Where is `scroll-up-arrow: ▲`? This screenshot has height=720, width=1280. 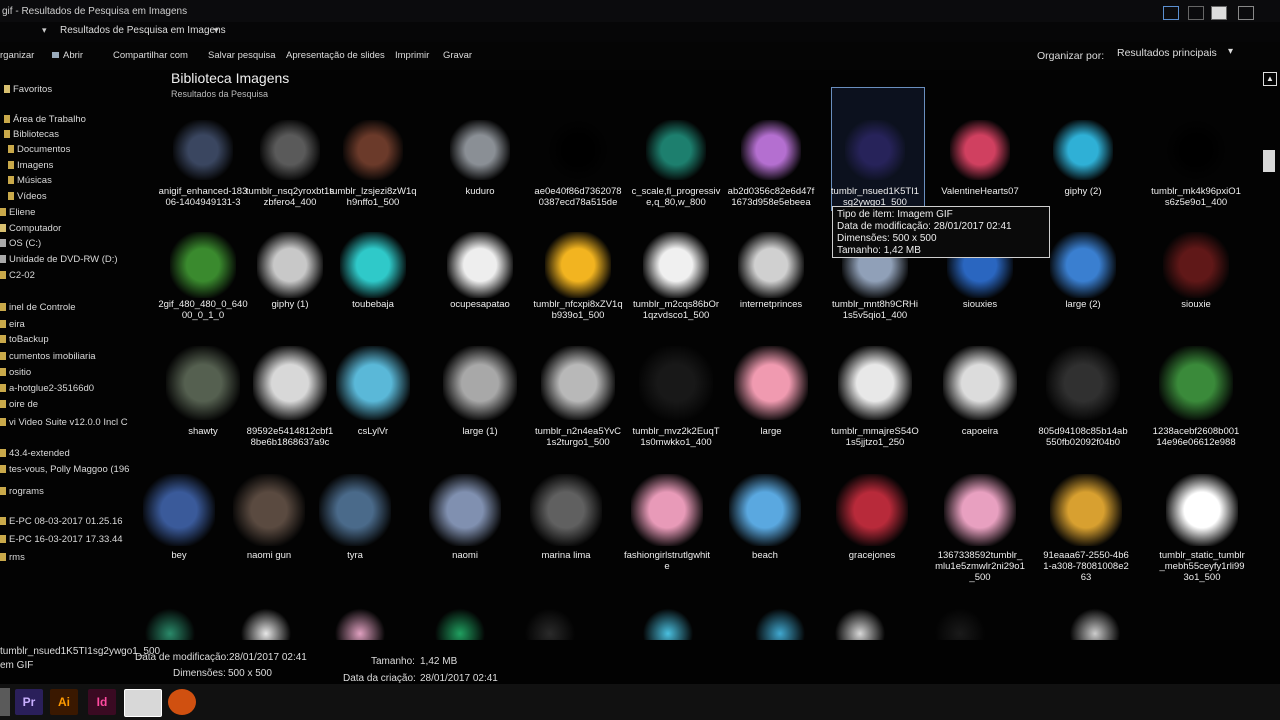 scroll-up-arrow: ▲ is located at coordinates (1270, 79).